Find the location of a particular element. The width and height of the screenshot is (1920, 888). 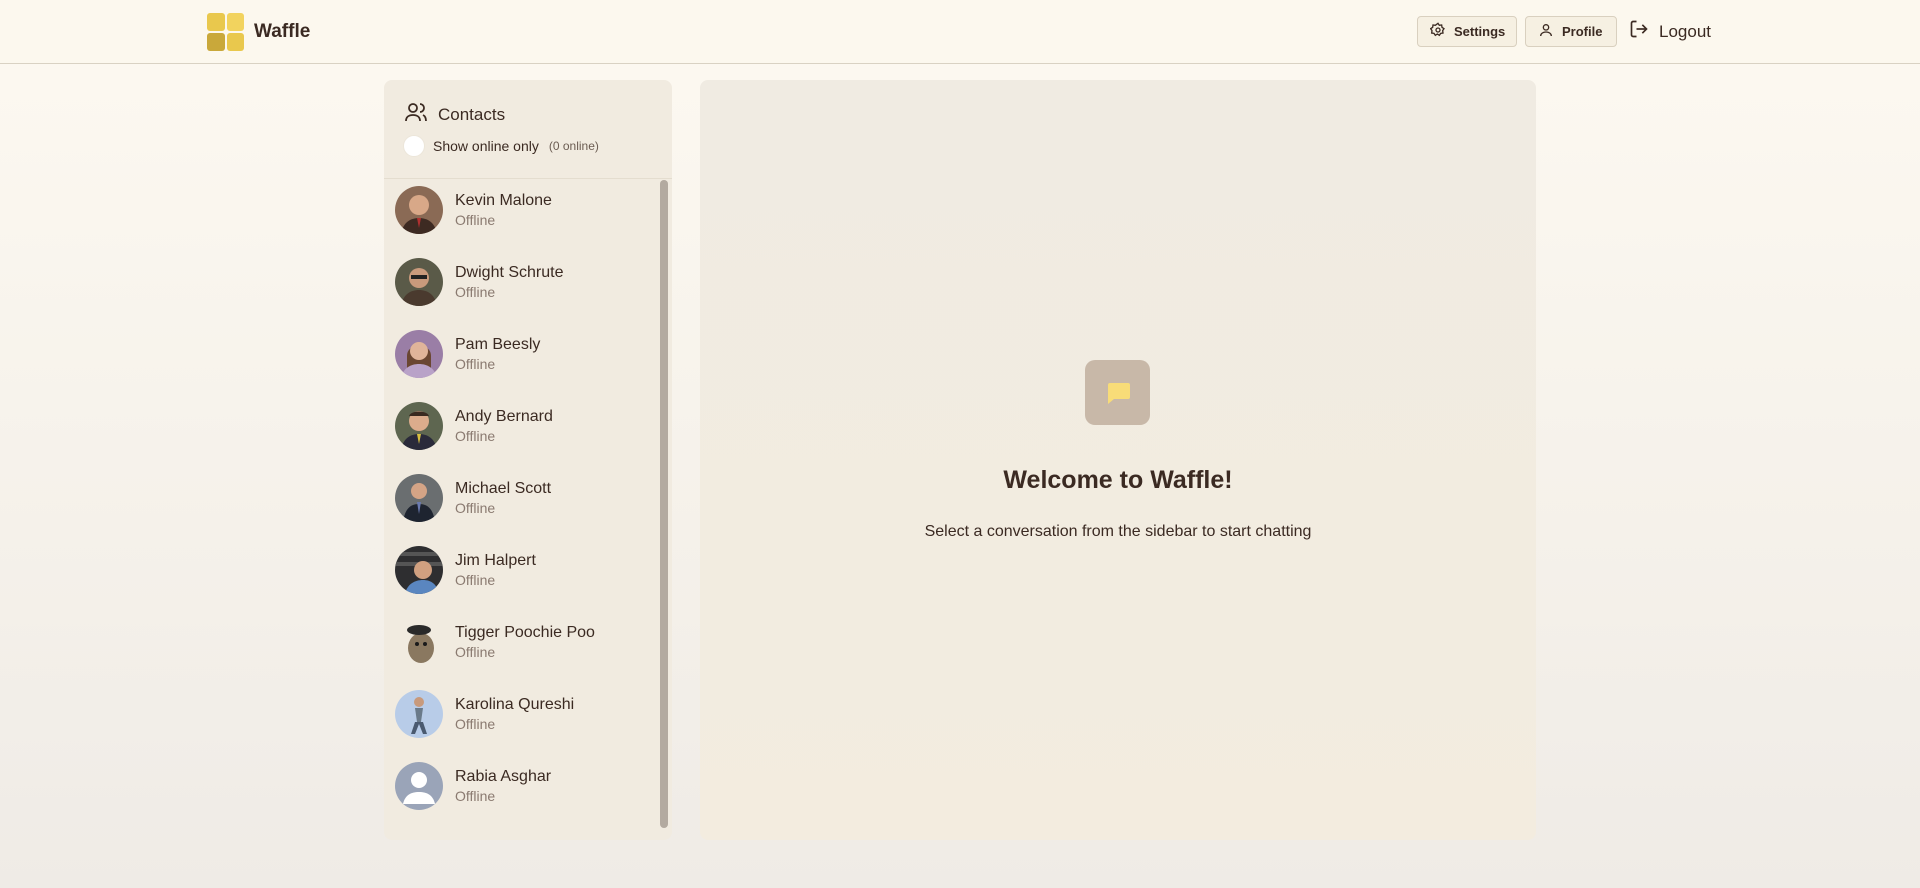

settings-button: Settings is located at coordinates (1467, 31).